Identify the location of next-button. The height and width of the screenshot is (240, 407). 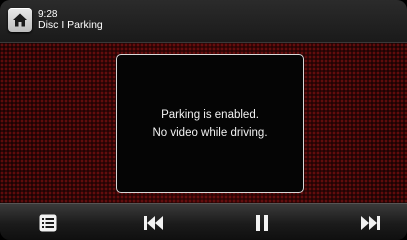
(370, 222).